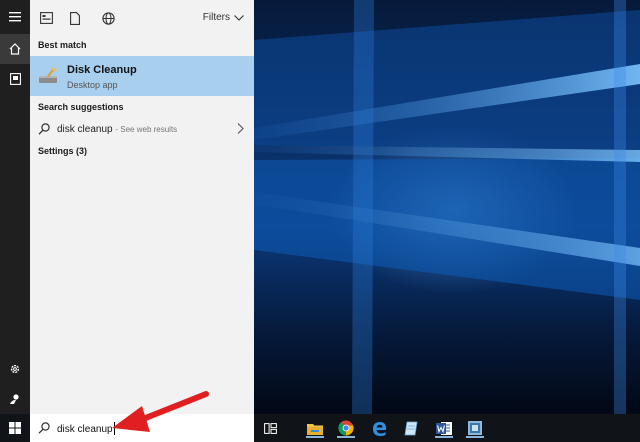 The width and height of the screenshot is (640, 442). Describe the element at coordinates (81, 107) in the screenshot. I see `search-suggestions-heading: Search suggestions` at that location.